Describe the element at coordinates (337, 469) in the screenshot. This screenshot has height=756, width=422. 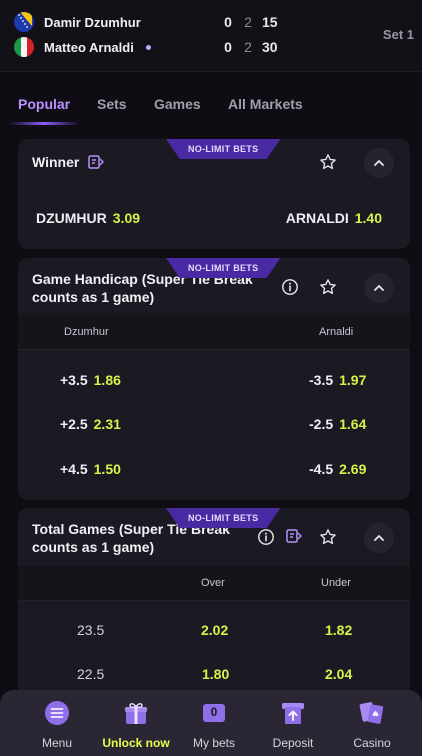
I see `handicap-odds-button: -4.5 2.69` at that location.